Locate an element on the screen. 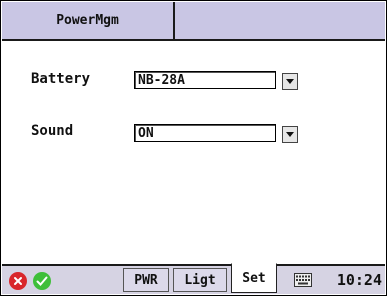 The image size is (387, 296). sound-dropdown-button is located at coordinates (290, 134).